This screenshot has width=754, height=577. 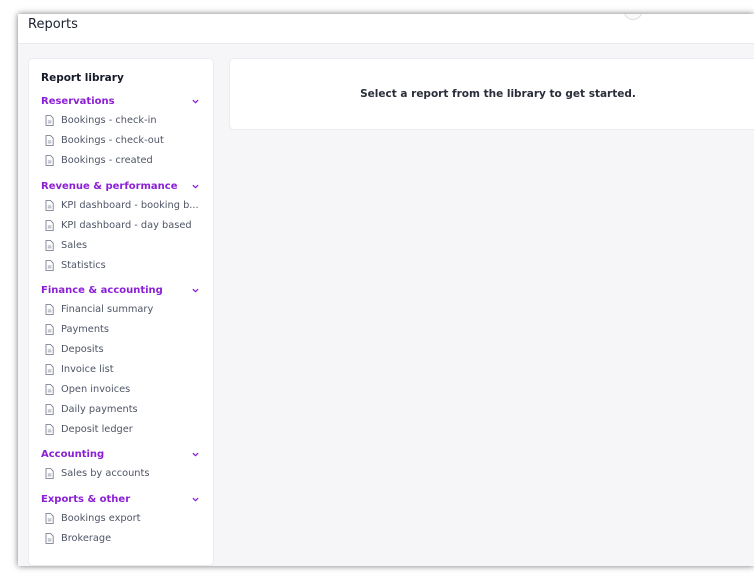 I want to click on section-finance-accounting: Finance & accounting, so click(x=121, y=290).